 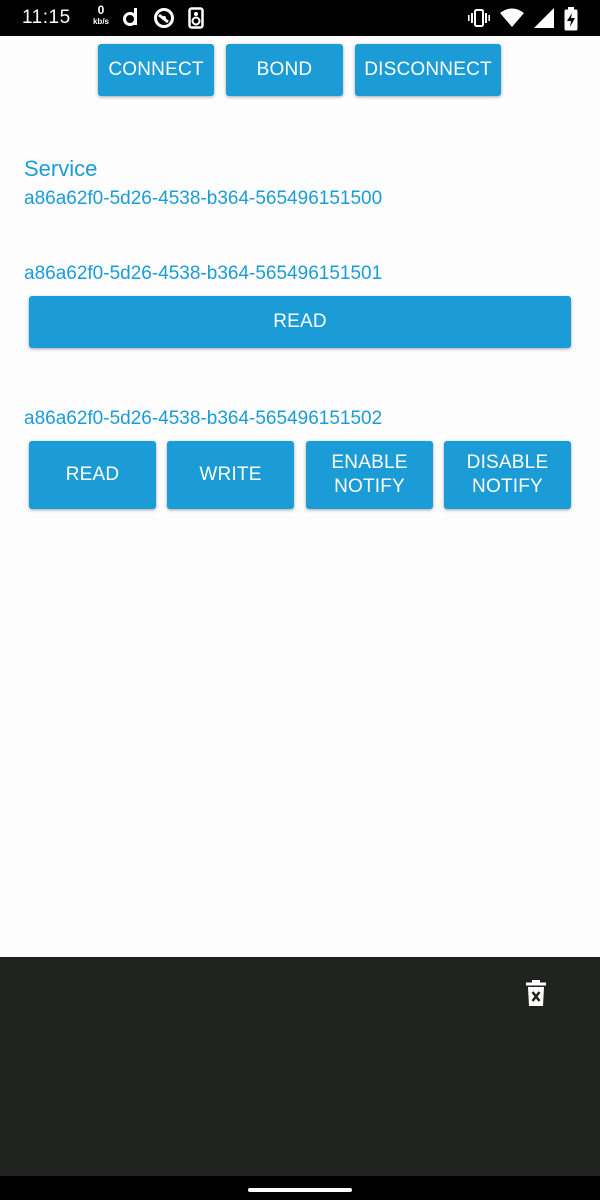 I want to click on service-heading: Service, so click(x=61, y=168).